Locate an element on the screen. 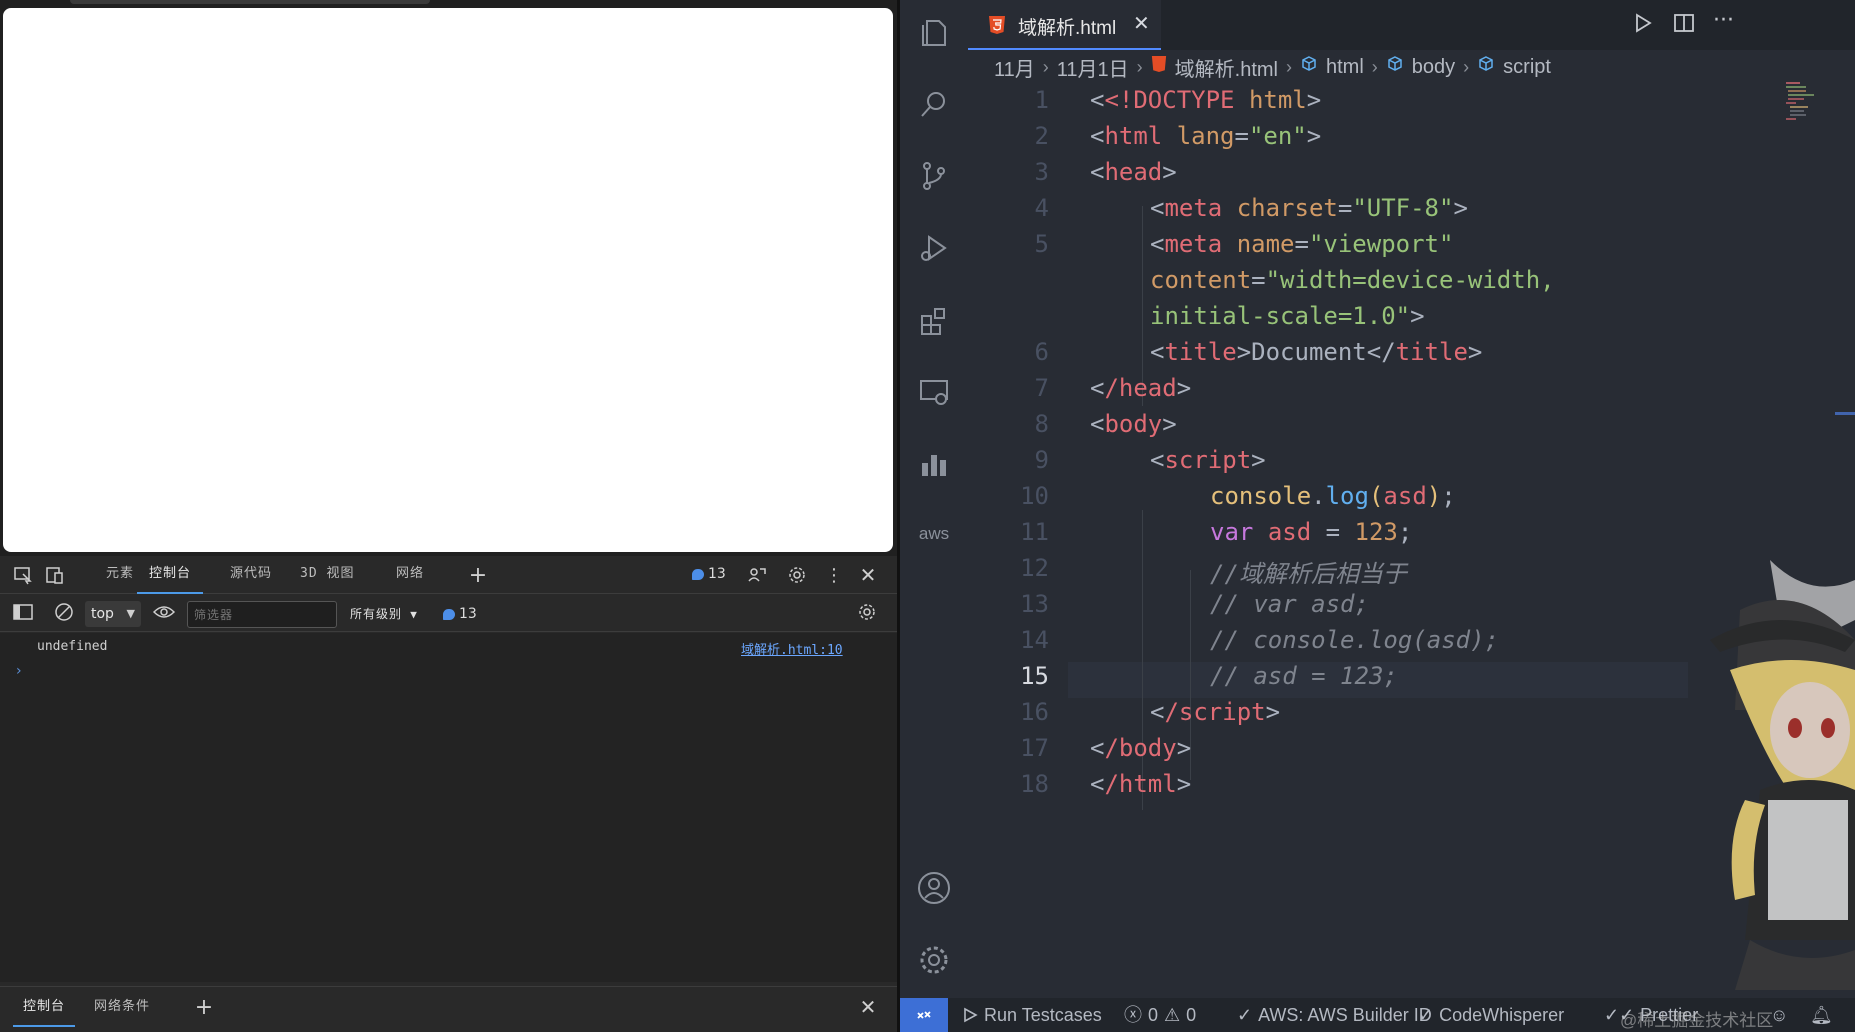 This screenshot has height=1032, width=1855. line-number: 7 is located at coordinates (1041, 388).